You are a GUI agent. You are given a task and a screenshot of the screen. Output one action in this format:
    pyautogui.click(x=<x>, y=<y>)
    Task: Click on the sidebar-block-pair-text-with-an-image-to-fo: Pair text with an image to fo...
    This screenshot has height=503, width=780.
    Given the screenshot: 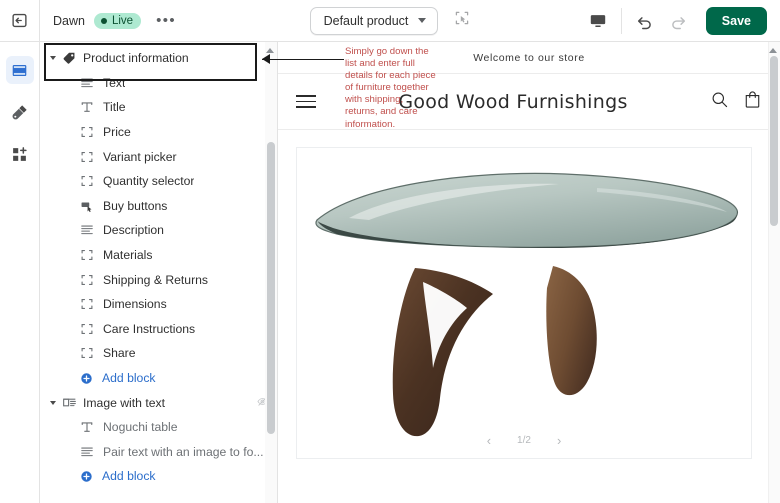 What is the action you would take?
    pyautogui.click(x=158, y=452)
    